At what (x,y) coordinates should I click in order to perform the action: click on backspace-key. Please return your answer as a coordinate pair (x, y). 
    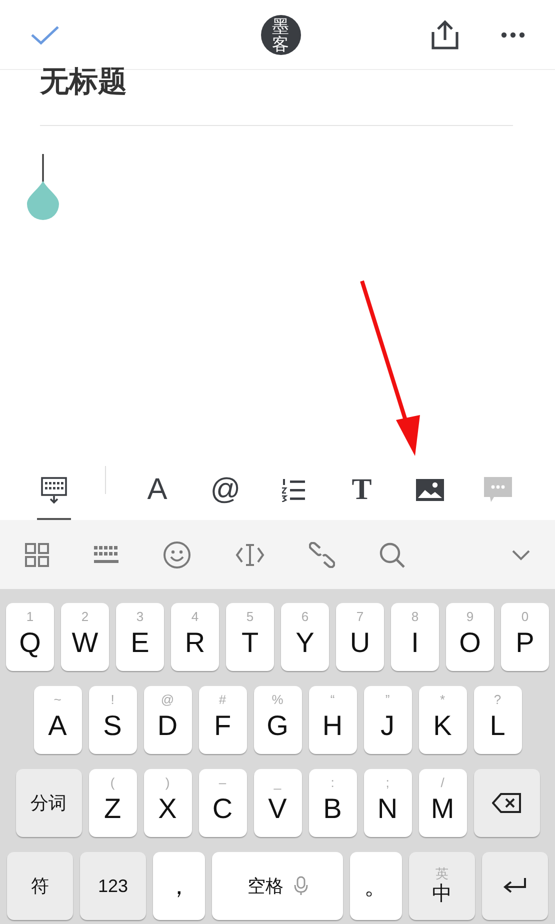
    Looking at the image, I should click on (507, 803).